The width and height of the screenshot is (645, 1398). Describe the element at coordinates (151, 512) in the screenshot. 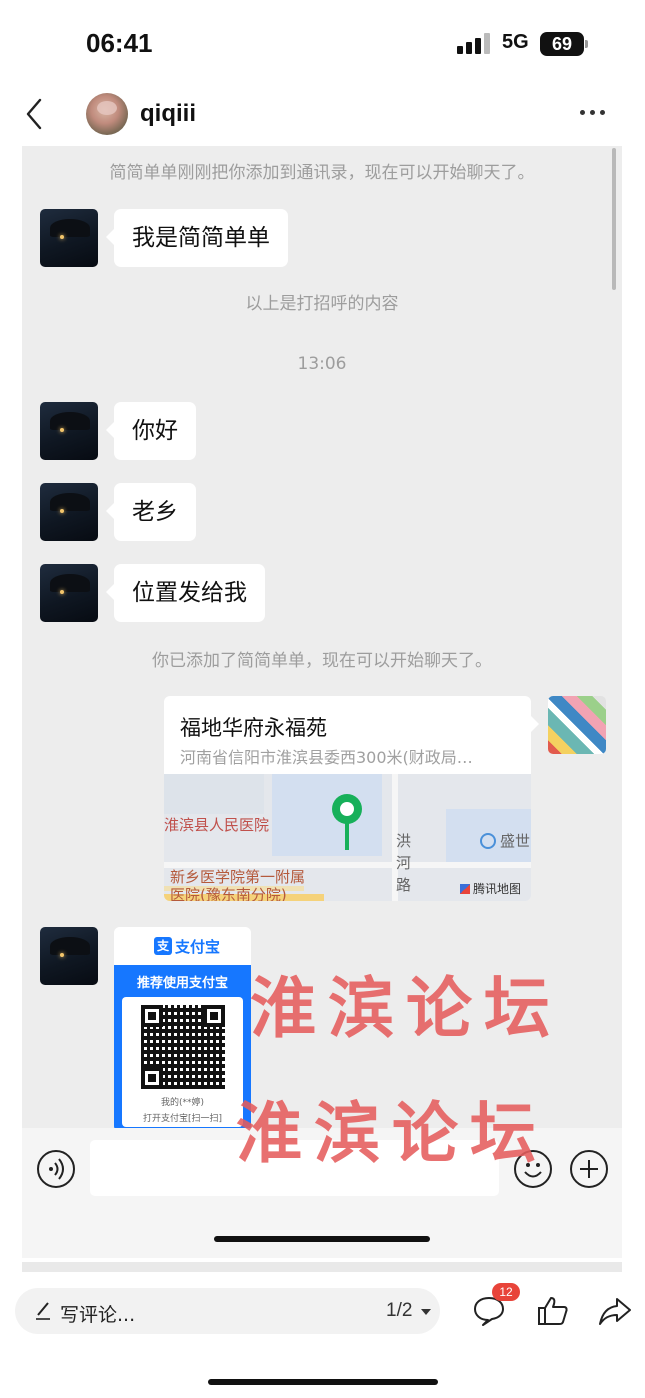

I see `message-bubble: 老乡` at that location.